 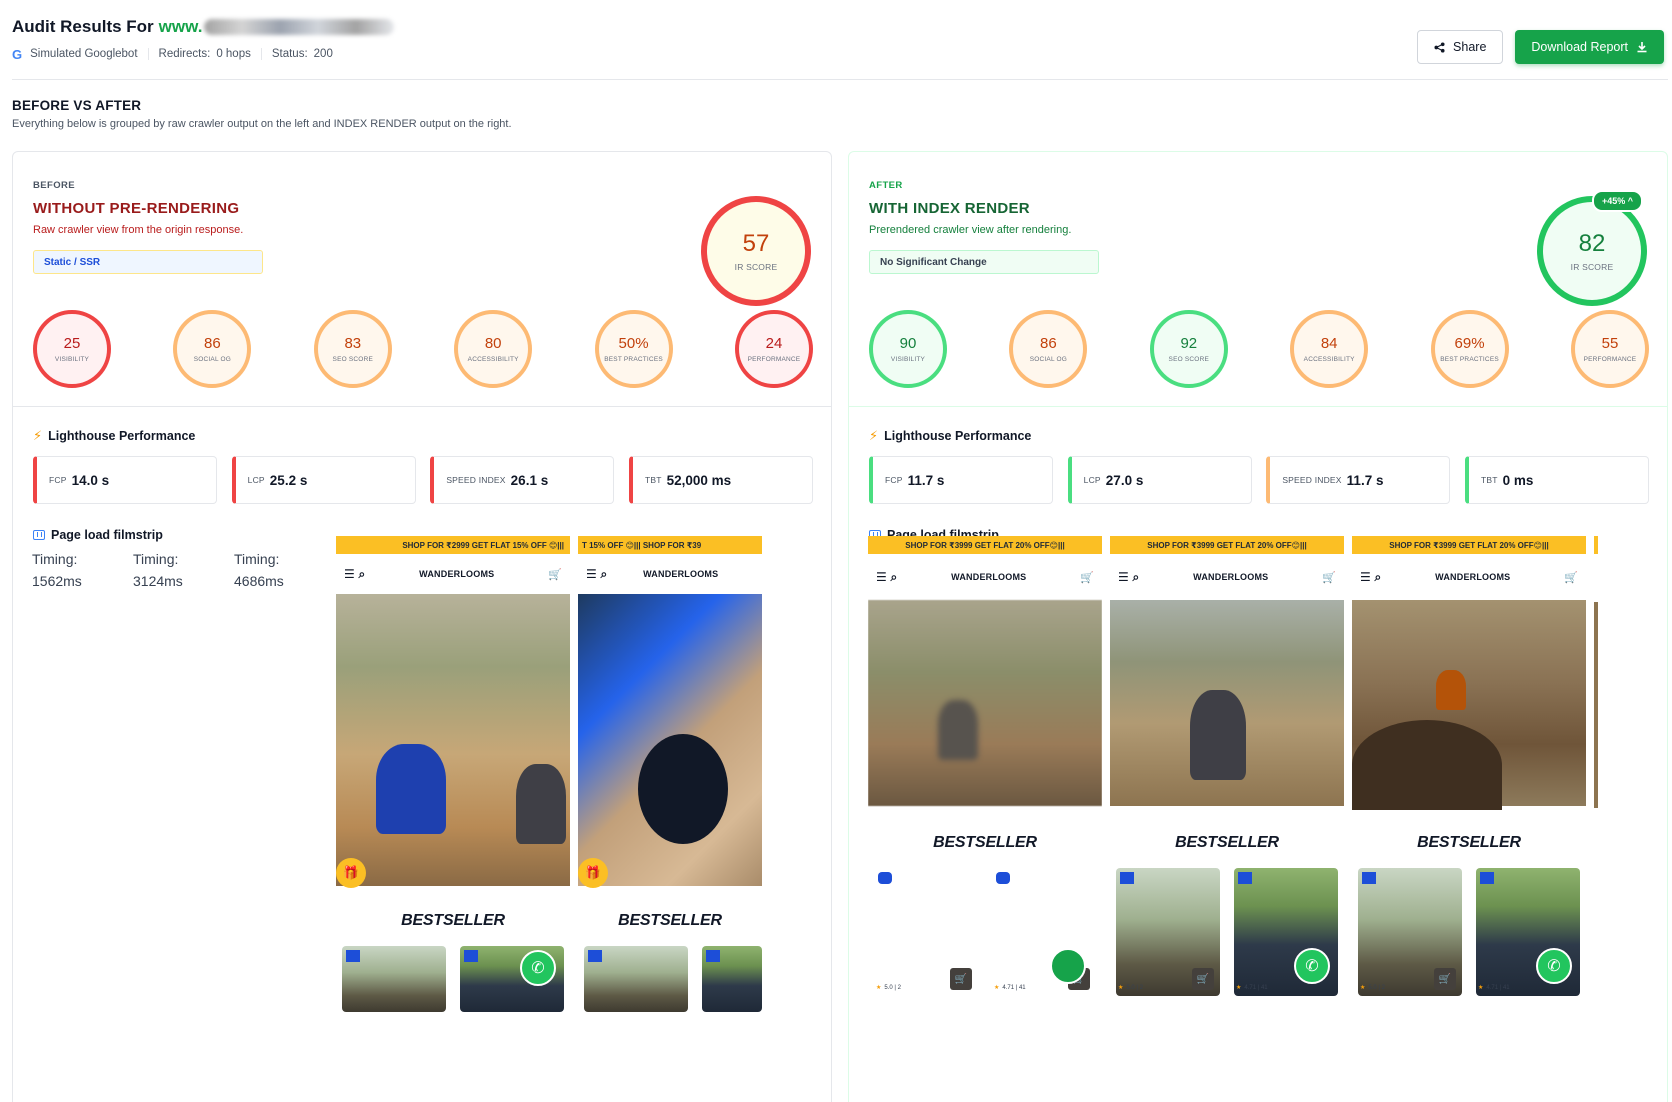 What do you see at coordinates (1439, 47) in the screenshot?
I see `share-icon` at bounding box center [1439, 47].